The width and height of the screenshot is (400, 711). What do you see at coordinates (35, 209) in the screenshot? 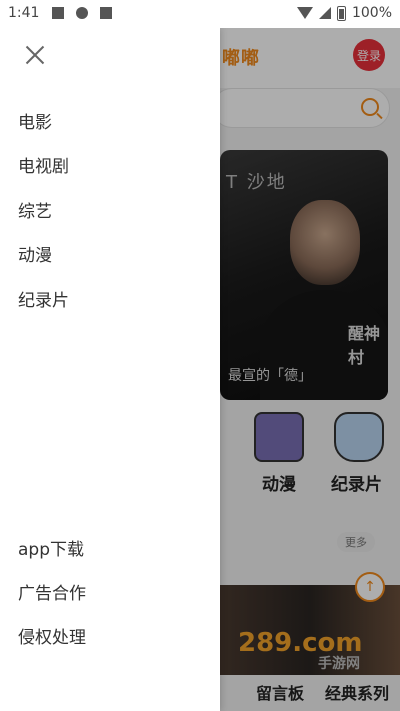
I see `menu-item-variety: 综艺` at bounding box center [35, 209].